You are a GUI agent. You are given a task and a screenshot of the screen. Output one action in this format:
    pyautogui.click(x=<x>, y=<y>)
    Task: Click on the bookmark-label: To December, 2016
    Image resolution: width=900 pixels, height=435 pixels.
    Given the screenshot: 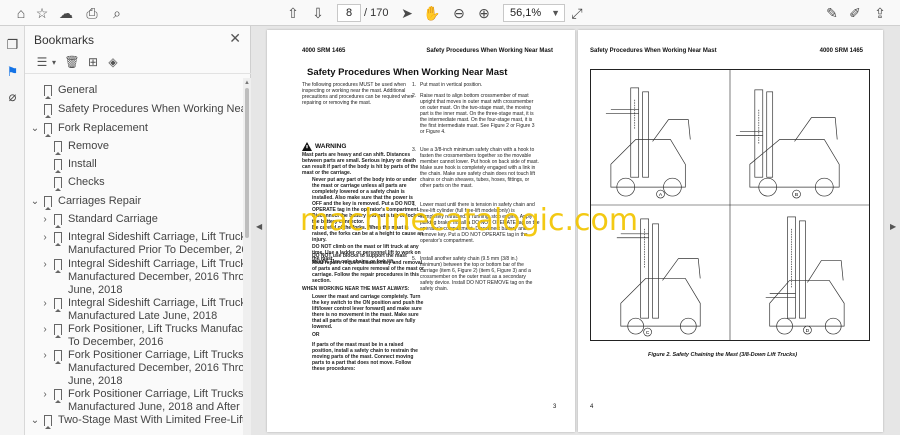 What is the action you would take?
    pyautogui.click(x=116, y=342)
    